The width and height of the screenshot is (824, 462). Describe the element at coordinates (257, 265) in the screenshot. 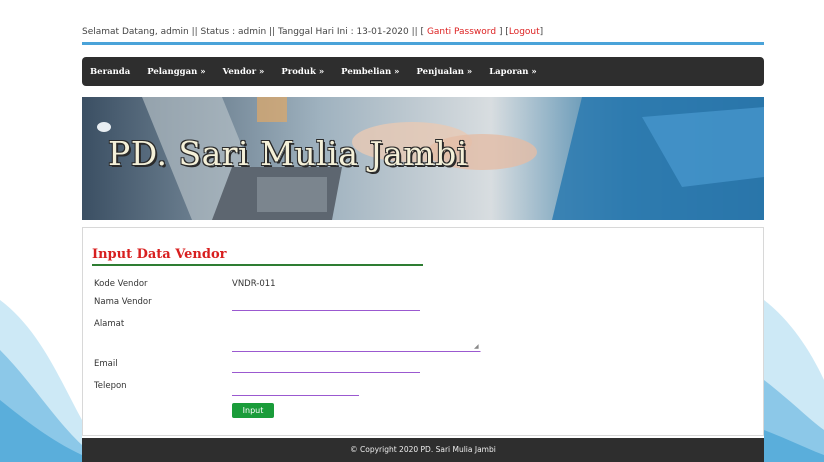

I see `form-title-underline` at that location.